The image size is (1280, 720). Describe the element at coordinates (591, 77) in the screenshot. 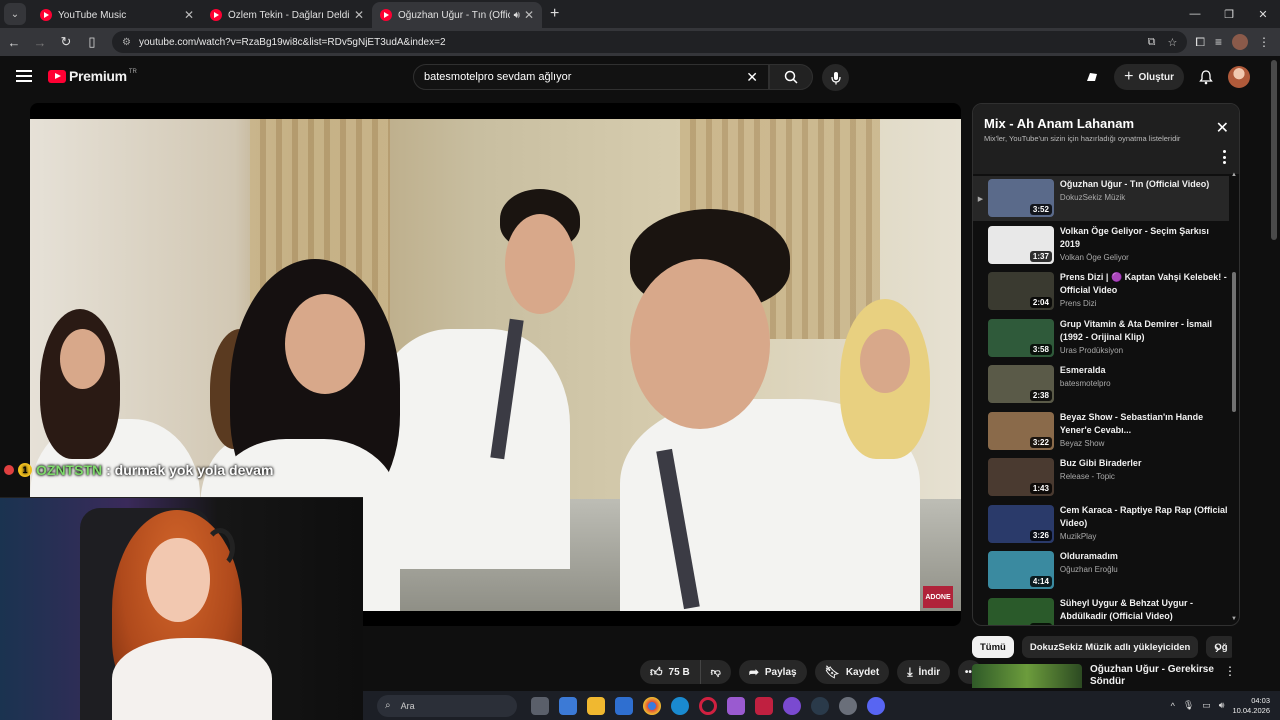

I see `search-input: batesmotelpro sevdam ağlıyor ✕` at that location.